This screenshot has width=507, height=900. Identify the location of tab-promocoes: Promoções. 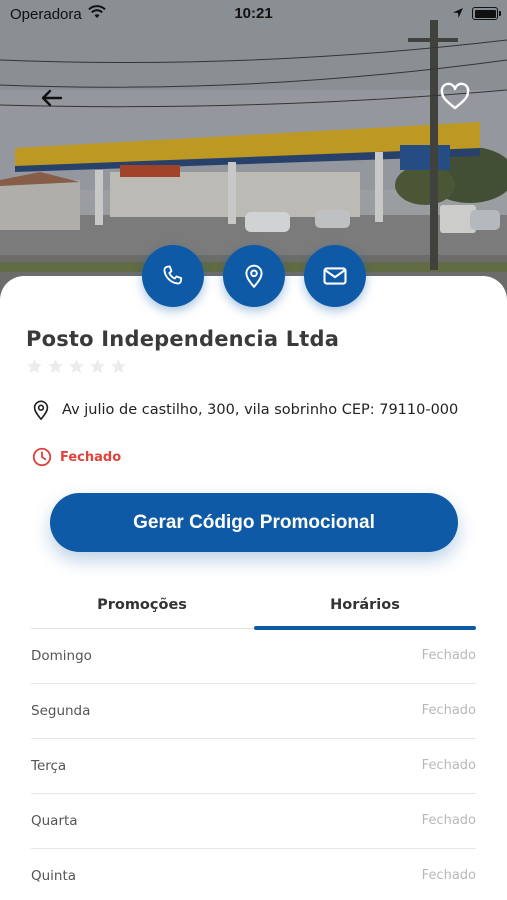
(142, 608).